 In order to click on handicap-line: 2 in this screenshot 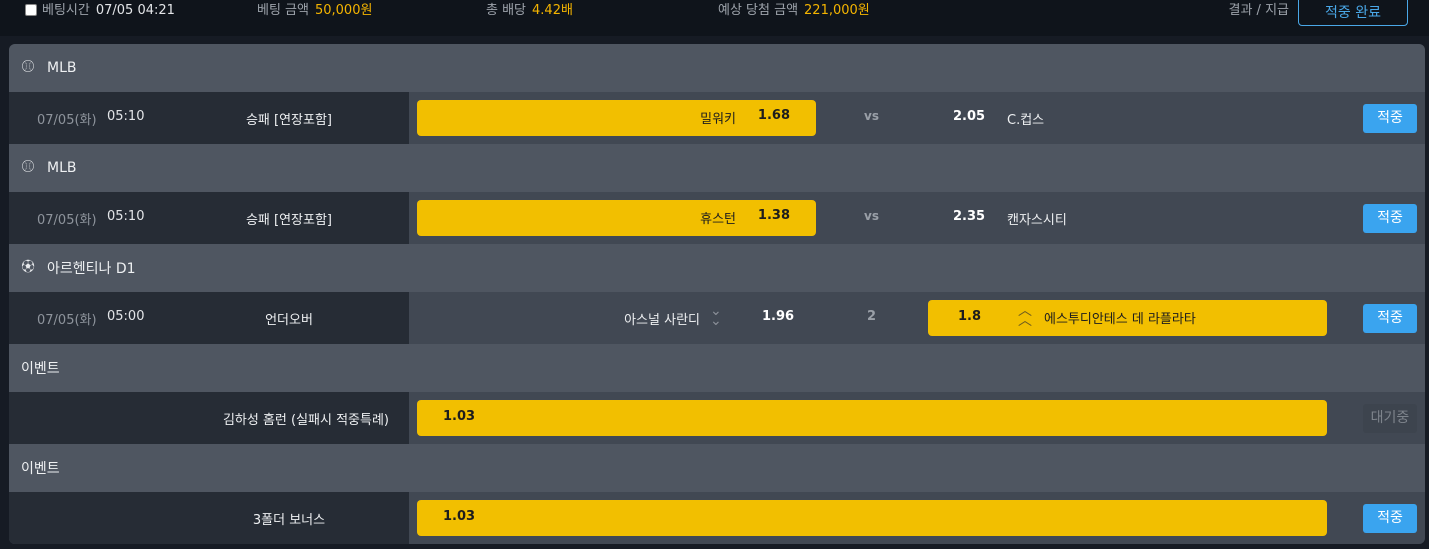, I will do `click(872, 316)`.